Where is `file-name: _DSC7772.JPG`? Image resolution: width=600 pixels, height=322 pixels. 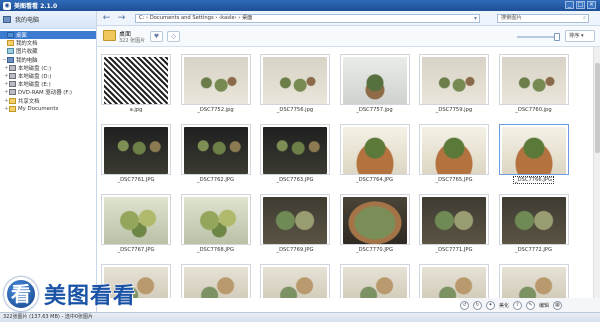
file-name: _DSC7772.JPG is located at coordinates (533, 250).